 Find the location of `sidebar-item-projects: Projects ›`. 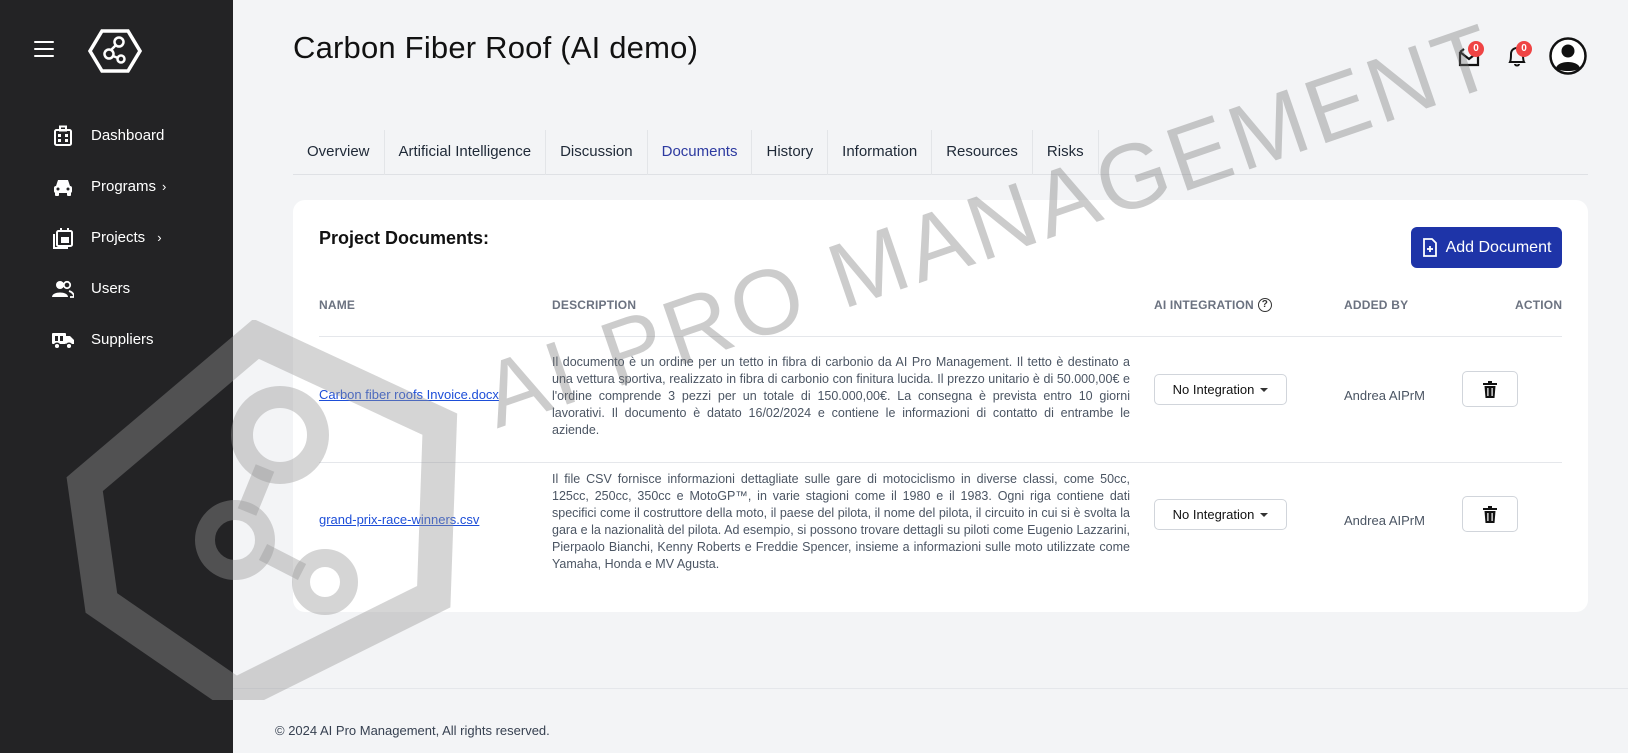

sidebar-item-projects: Projects › is located at coordinates (116, 237).